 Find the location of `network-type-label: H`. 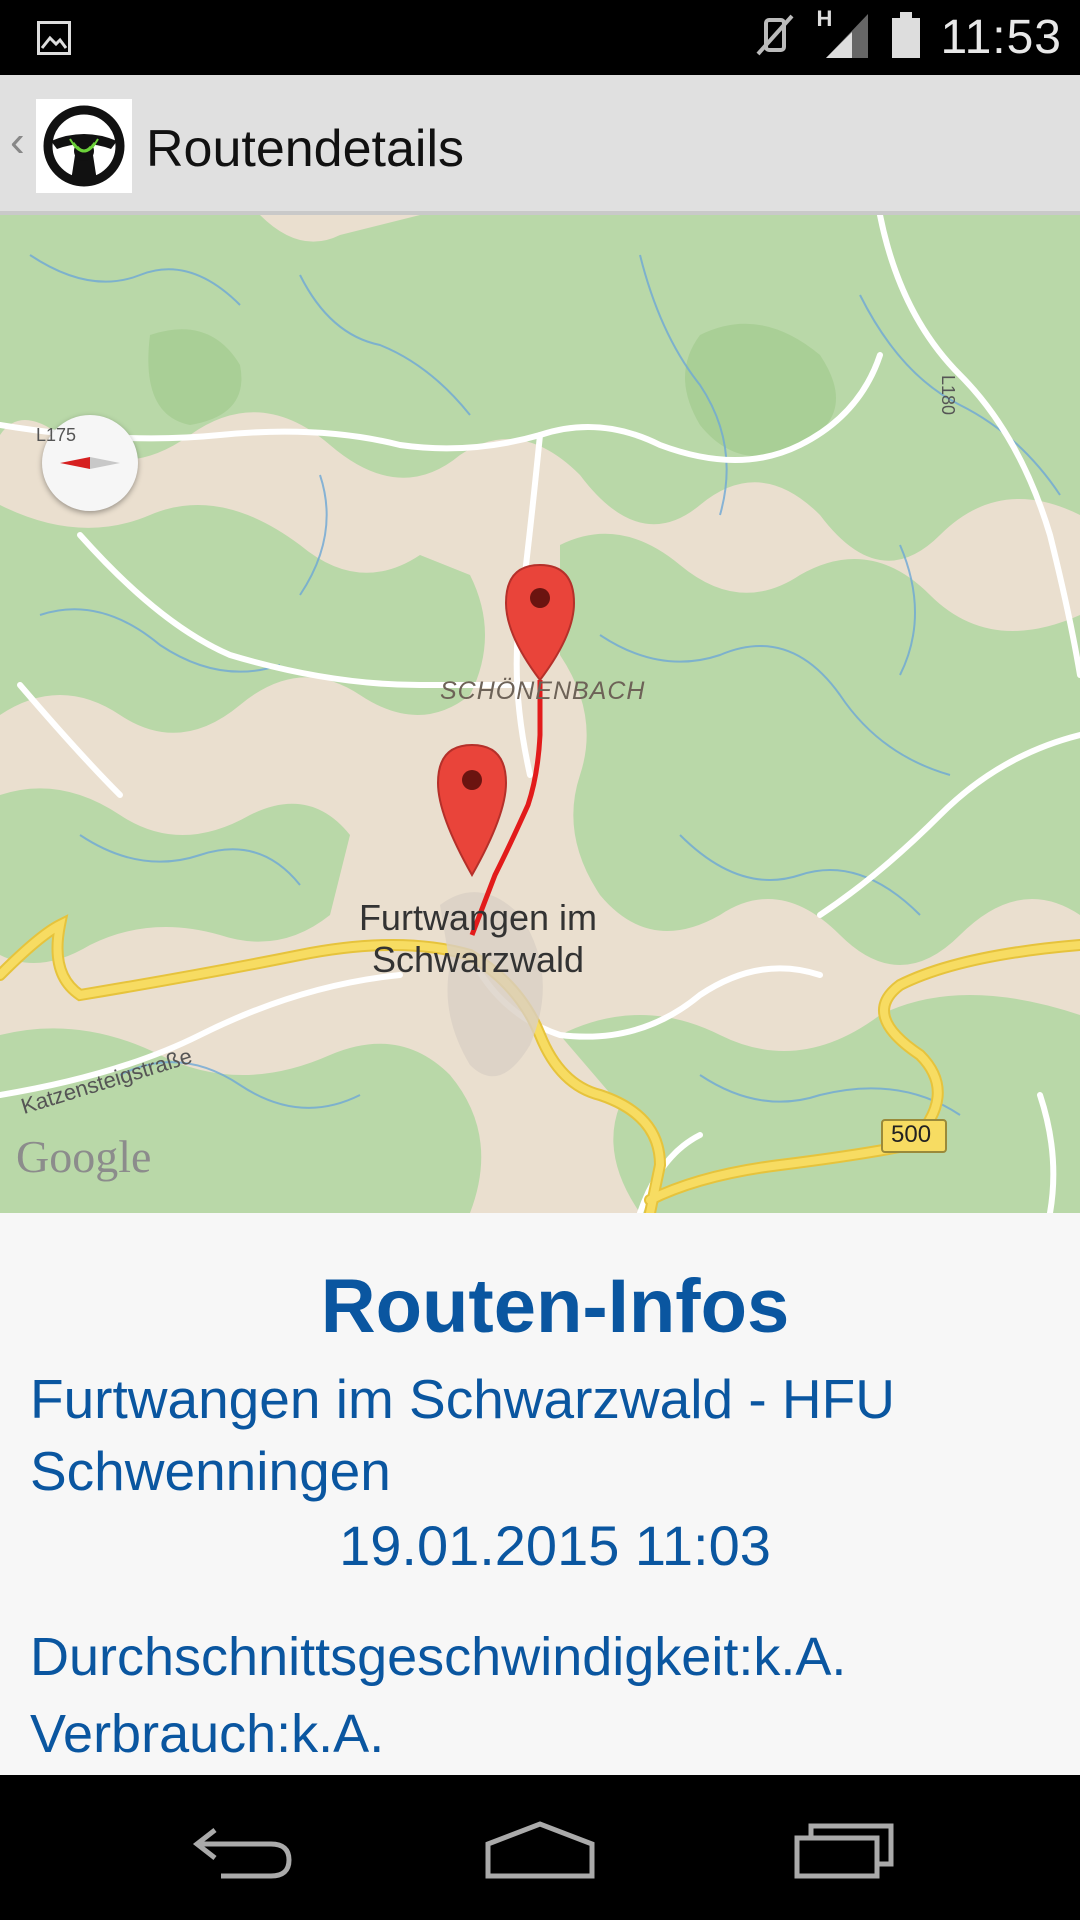

network-type-label: H is located at coordinates (824, 18).